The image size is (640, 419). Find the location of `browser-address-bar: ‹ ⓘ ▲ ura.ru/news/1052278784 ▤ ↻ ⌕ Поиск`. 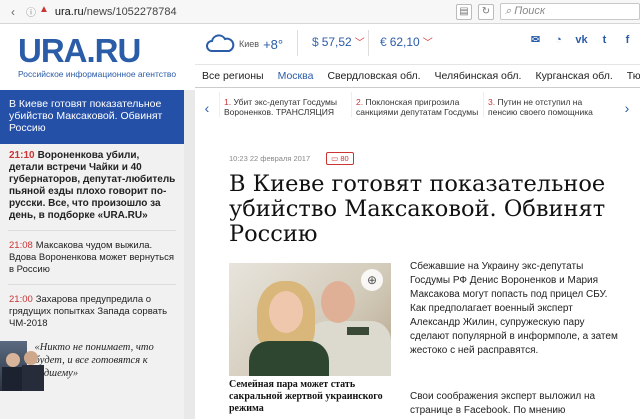

browser-address-bar: ‹ ⓘ ▲ ura.ru/news/1052278784 ▤ ↻ ⌕ Поиск is located at coordinates (320, 12).